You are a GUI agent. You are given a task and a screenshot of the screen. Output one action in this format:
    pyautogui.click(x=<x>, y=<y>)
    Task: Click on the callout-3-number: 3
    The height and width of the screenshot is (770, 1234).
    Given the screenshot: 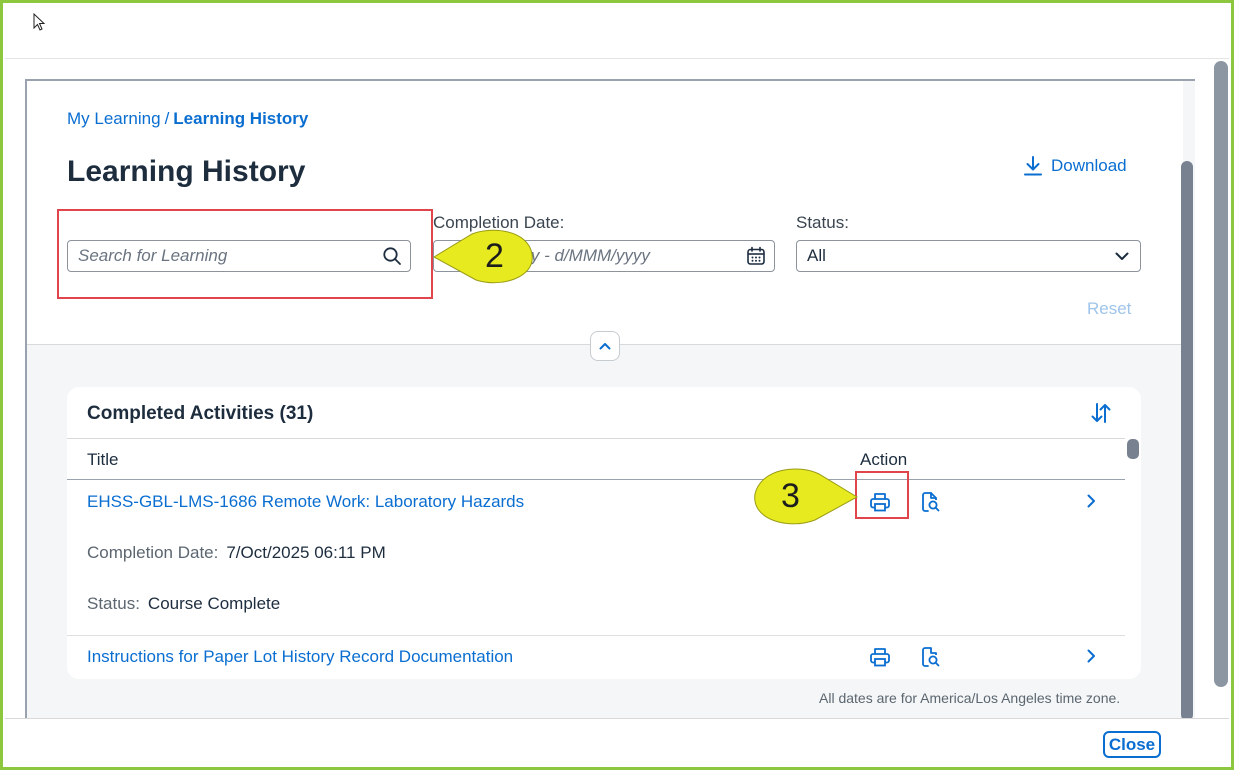 What is the action you would take?
    pyautogui.click(x=790, y=496)
    